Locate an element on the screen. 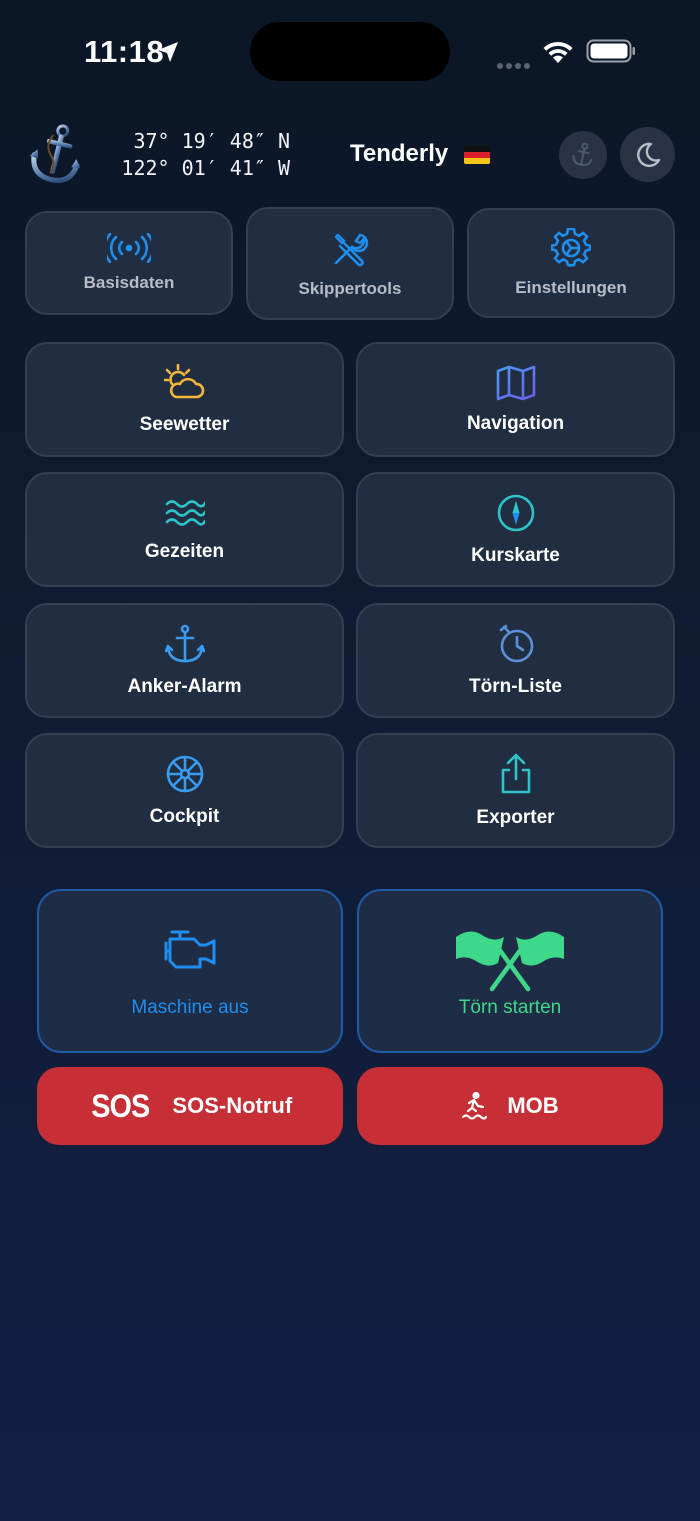 Image resolution: width=700 pixels, height=1521 pixels. dark-mode-toggle is located at coordinates (647, 154).